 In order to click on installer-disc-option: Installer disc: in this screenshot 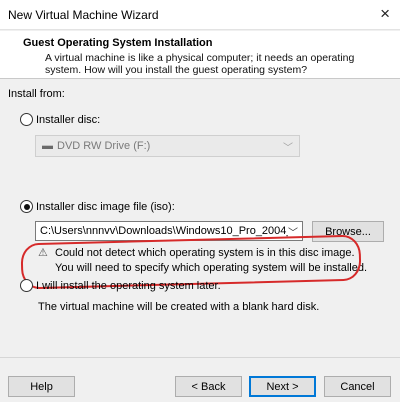, I will do `click(60, 119)`.